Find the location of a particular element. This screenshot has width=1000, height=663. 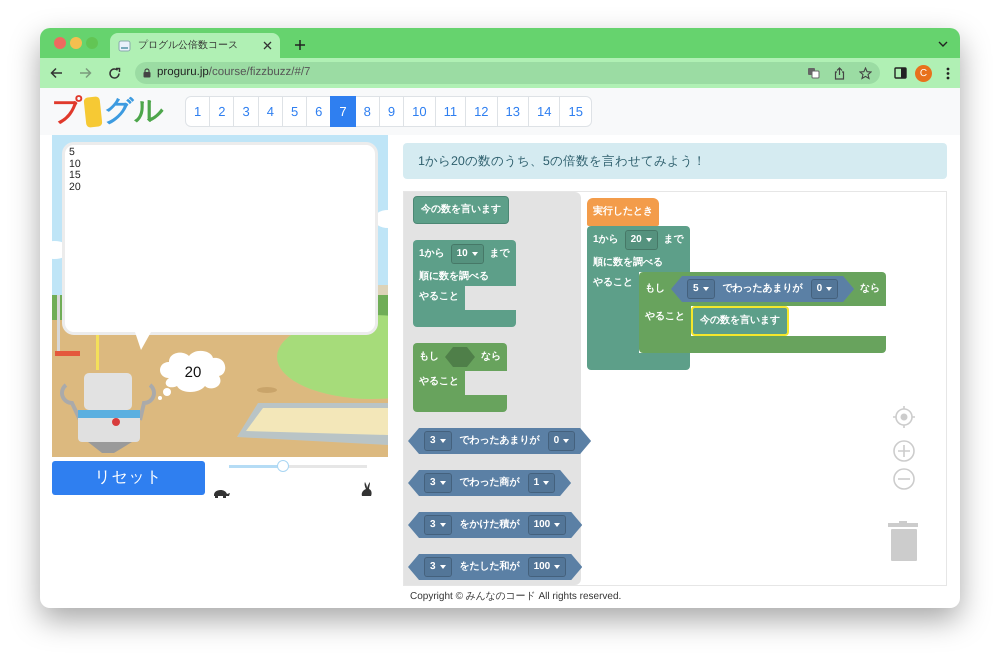

value-block: 3 をかけた積が 100 is located at coordinates (495, 525).